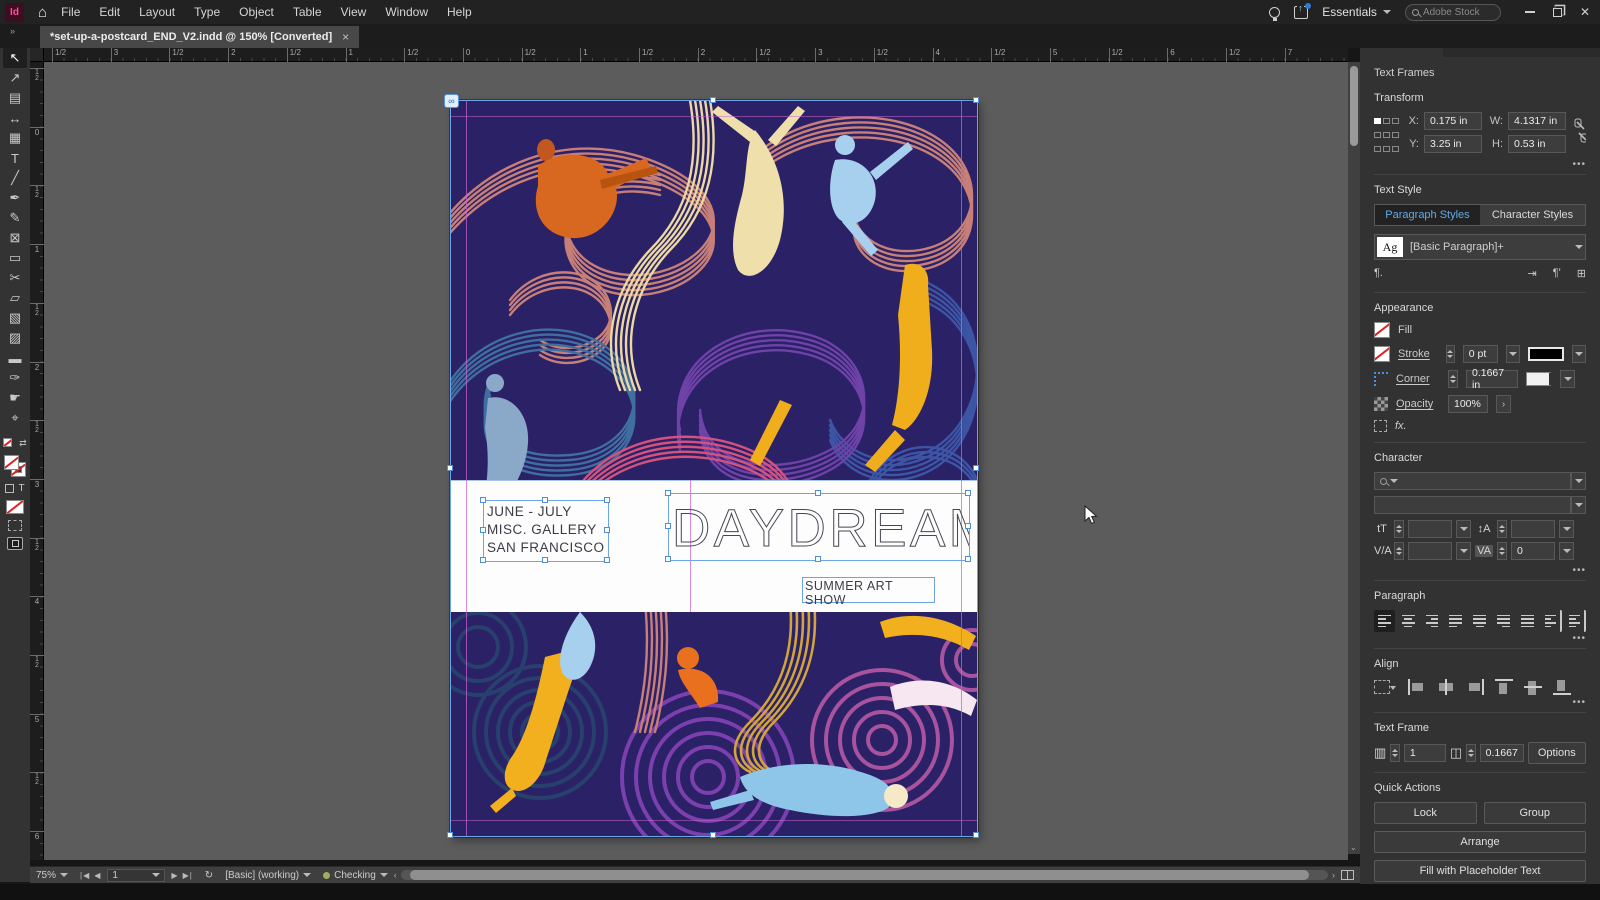 The image size is (1600, 900). Describe the element at coordinates (1455, 621) in the screenshot. I see `justify-left-button` at that location.